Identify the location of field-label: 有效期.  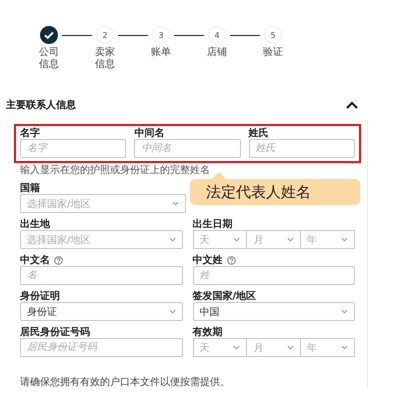
(207, 332).